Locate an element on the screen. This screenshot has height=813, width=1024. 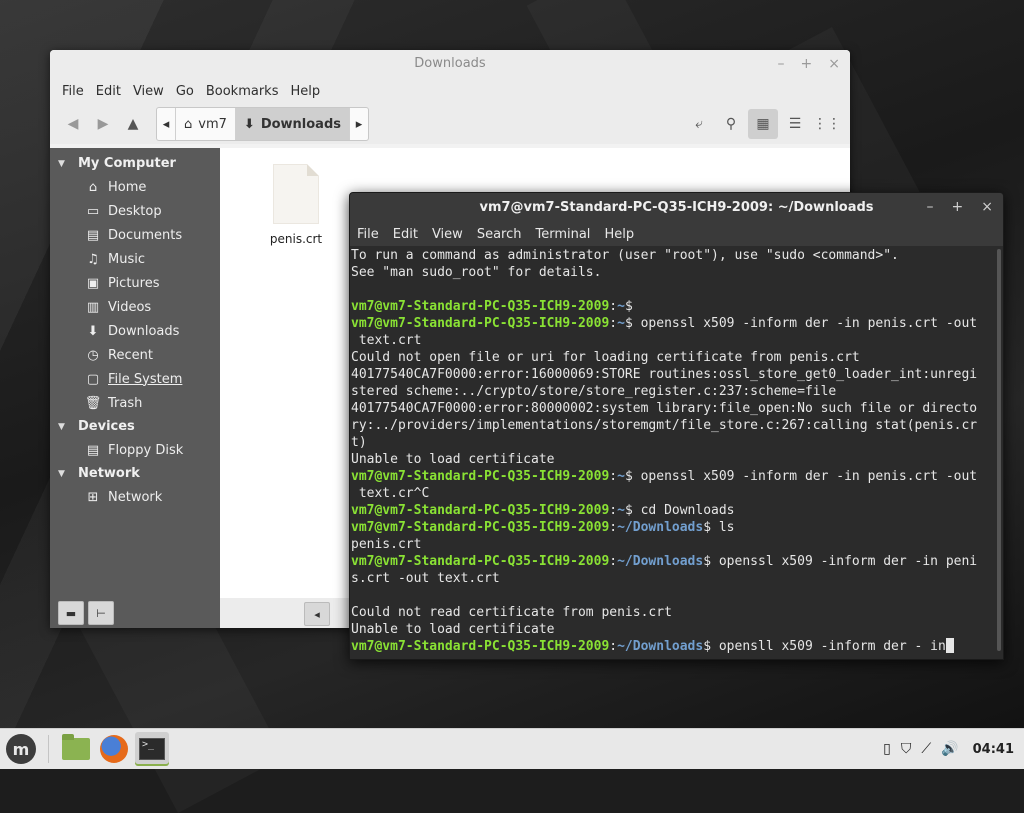
menubar: File Edit View Go Bookmarks Help is located at coordinates (450, 91).